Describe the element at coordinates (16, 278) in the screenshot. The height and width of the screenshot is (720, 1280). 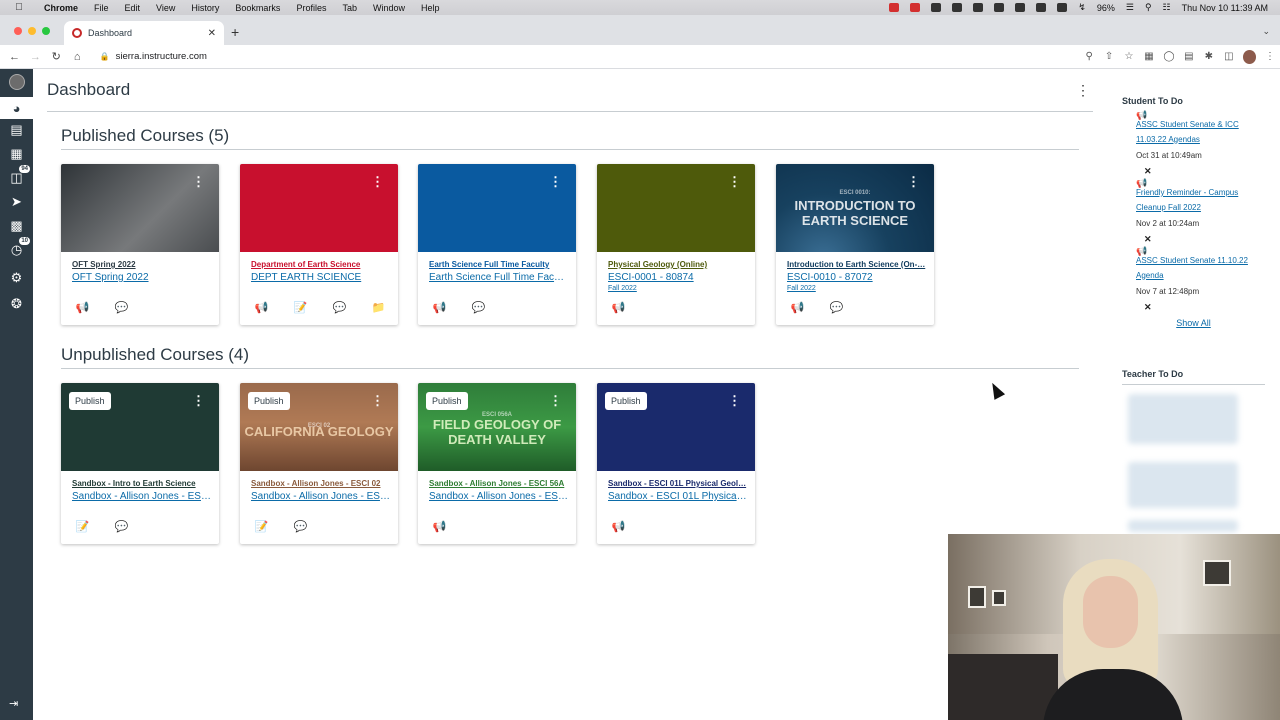
I see `nav-tools: ⚙` at that location.